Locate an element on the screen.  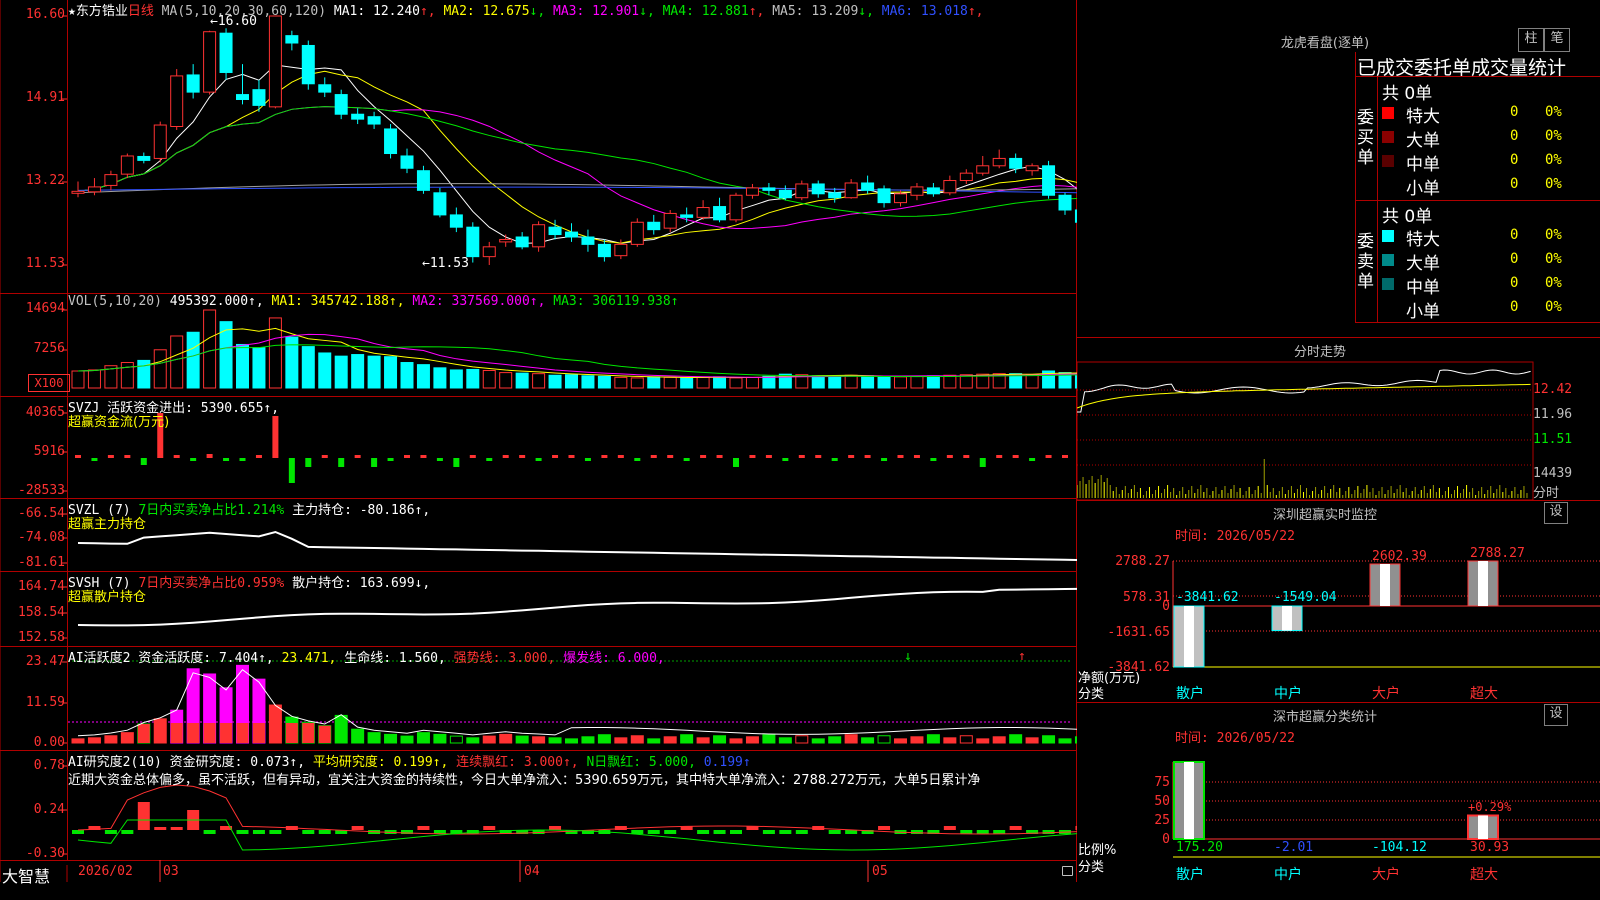
vol-ma3: MA3: 306119.938↑ is located at coordinates (616, 301).